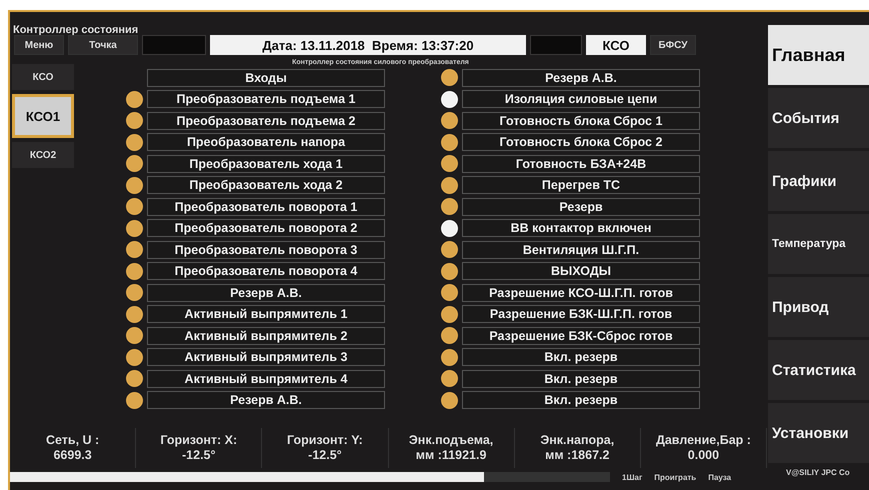 The image size is (869, 490). Describe the element at coordinates (72, 455) in the screenshot. I see `readout-value: 6699.3` at that location.